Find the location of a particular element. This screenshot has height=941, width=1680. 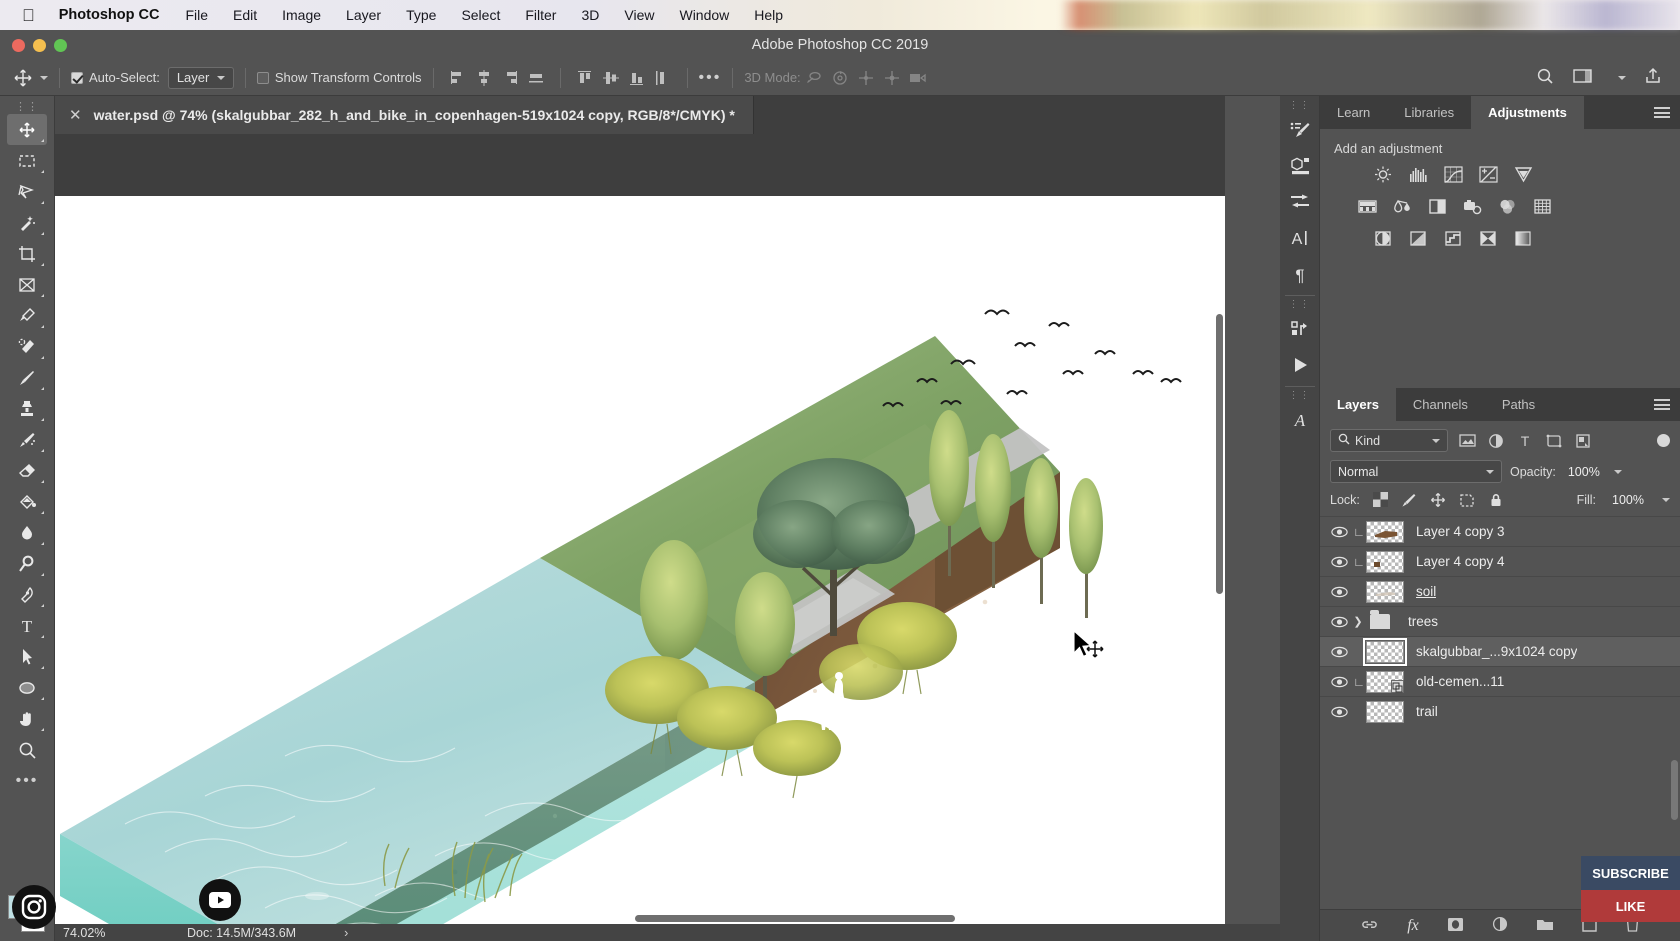

tab-learn: Learn is located at coordinates (1354, 112).